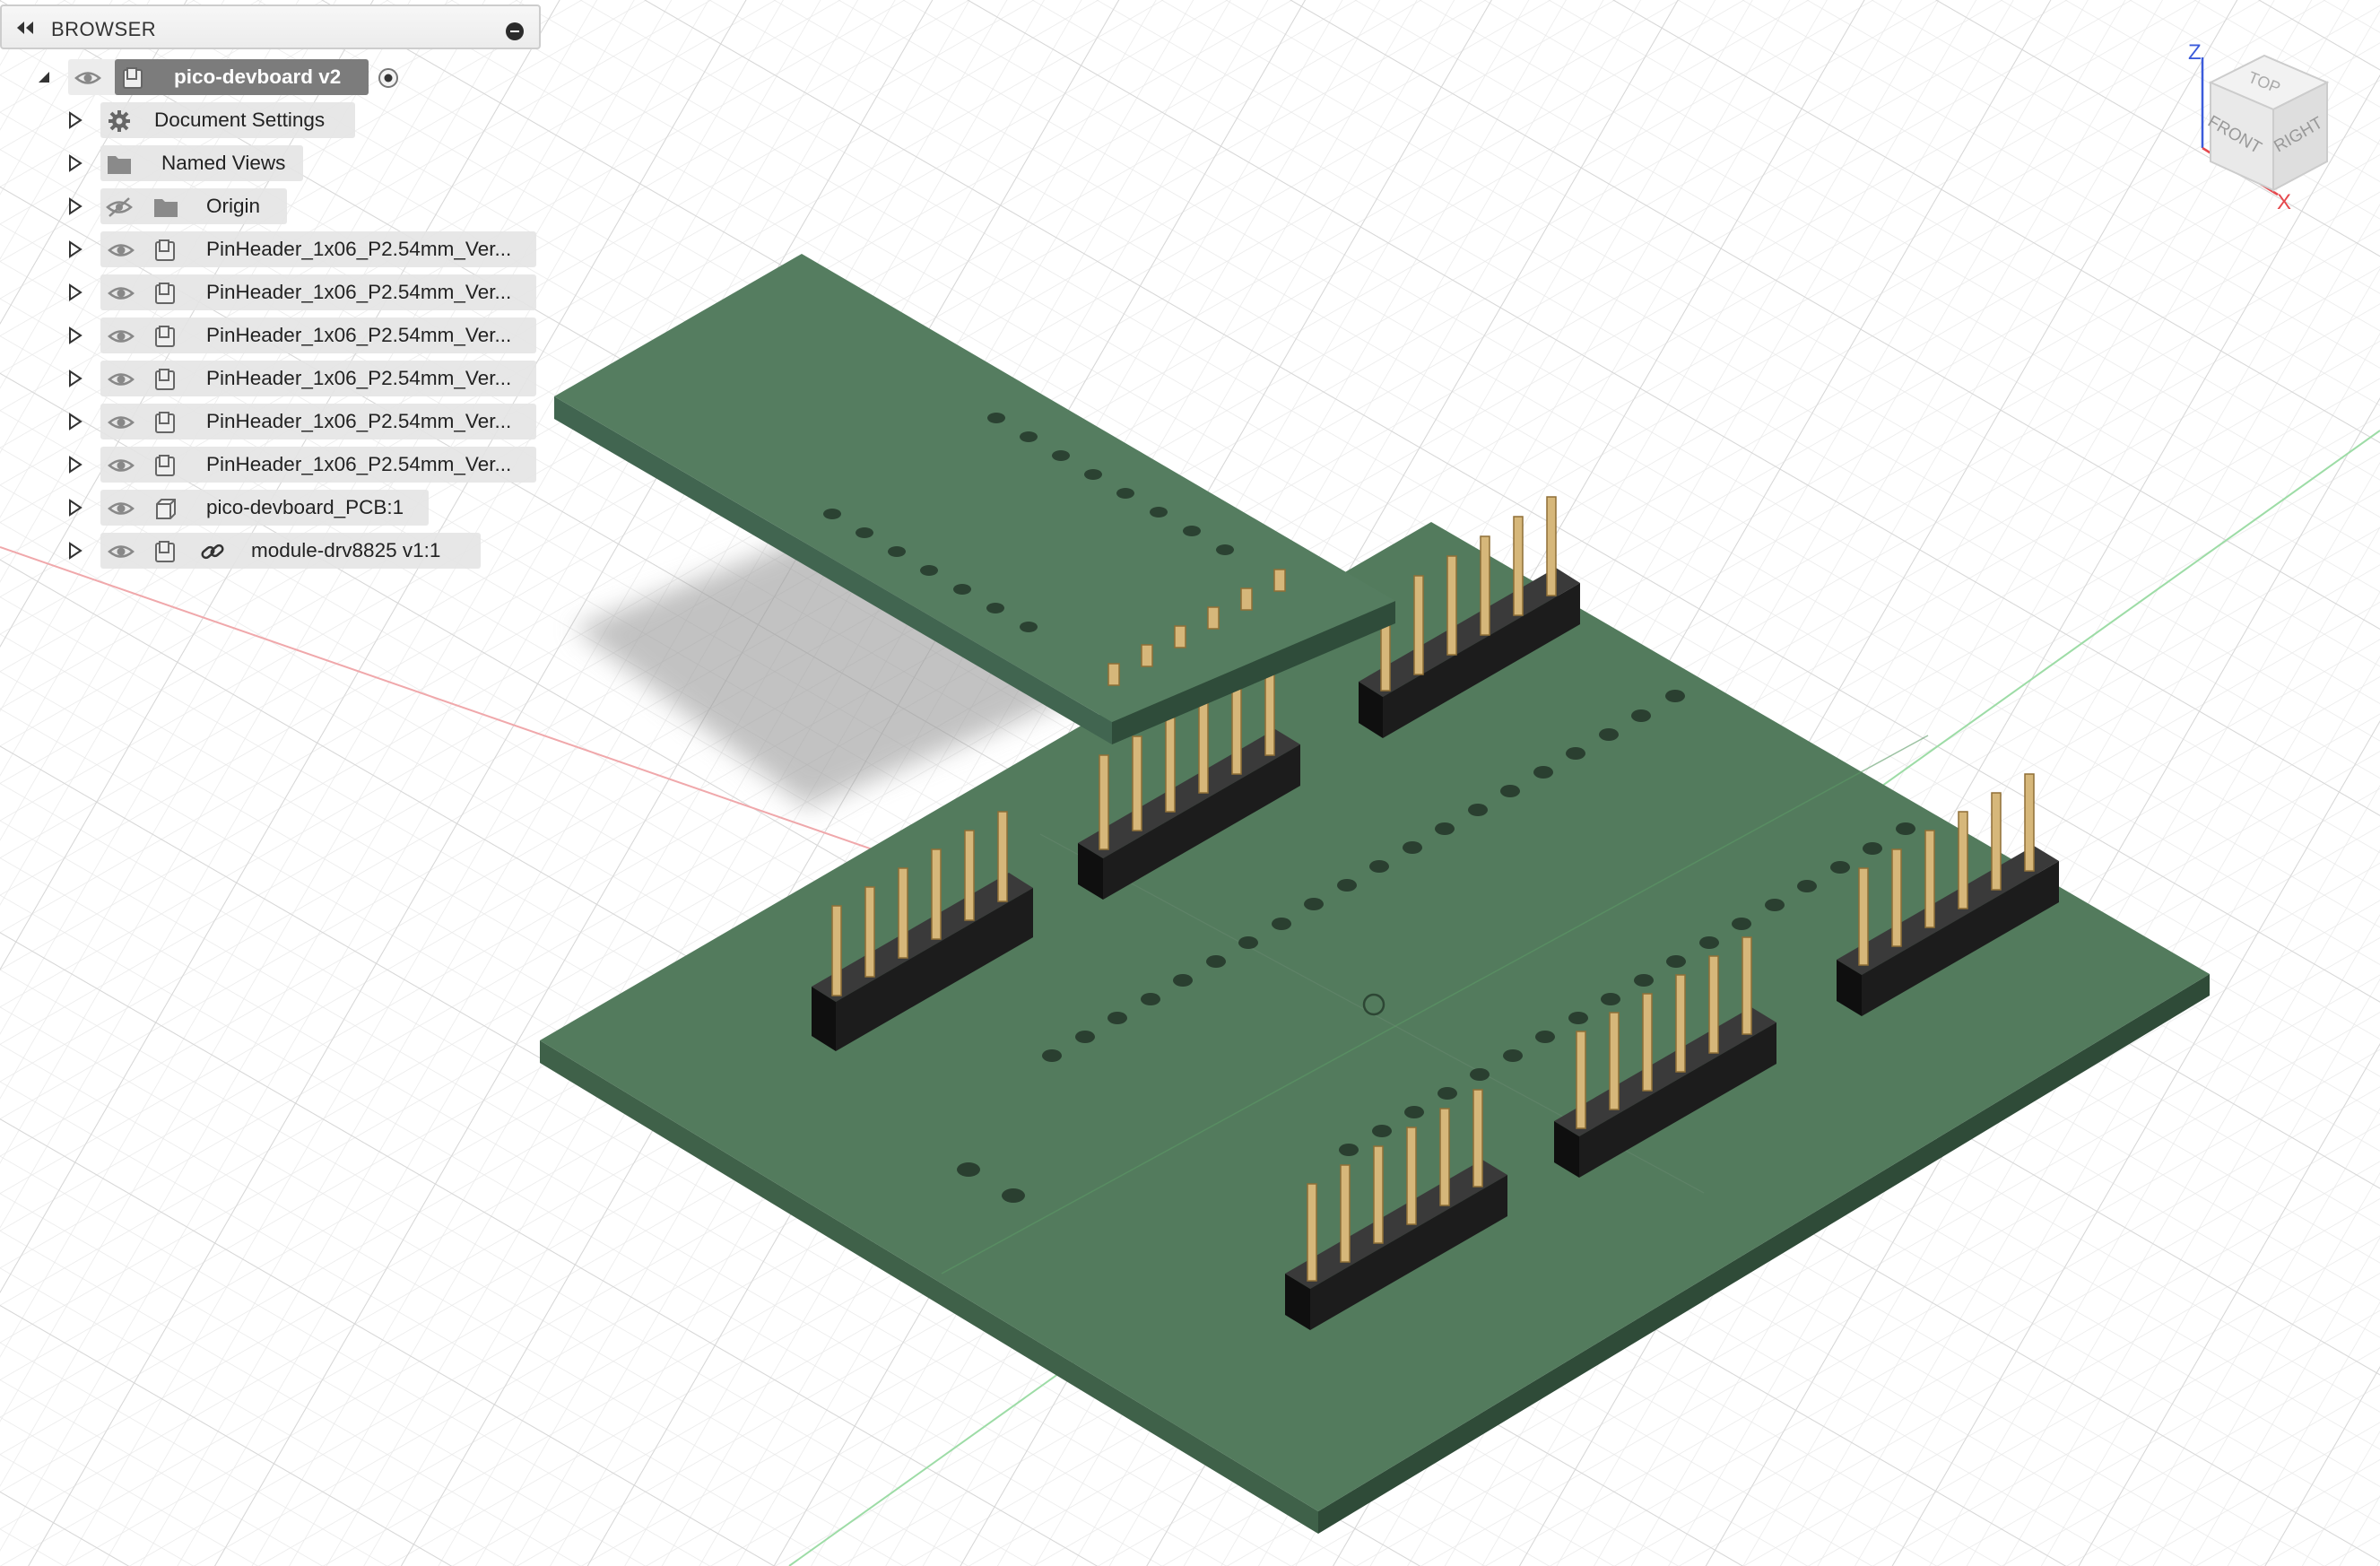 The width and height of the screenshot is (2380, 1566). What do you see at coordinates (234, 206) in the screenshot?
I see `browser-item-label: Origin` at bounding box center [234, 206].